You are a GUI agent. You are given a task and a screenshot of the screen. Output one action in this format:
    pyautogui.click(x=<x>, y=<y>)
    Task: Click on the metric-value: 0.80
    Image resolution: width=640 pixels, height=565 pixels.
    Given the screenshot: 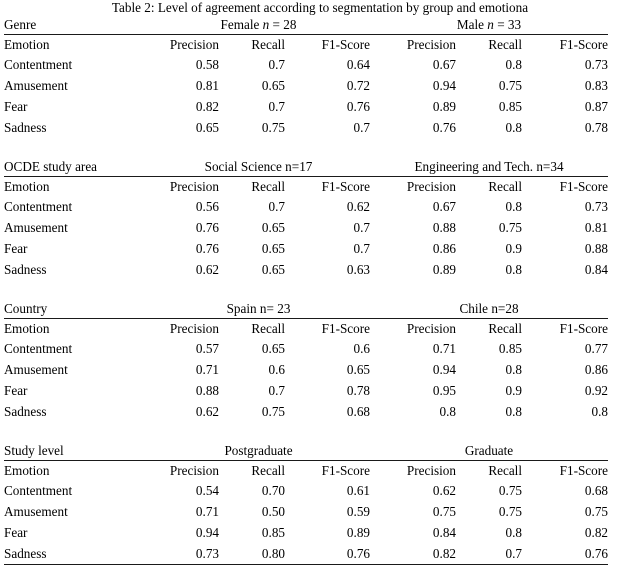 What is the action you would take?
    pyautogui.click(x=252, y=554)
    